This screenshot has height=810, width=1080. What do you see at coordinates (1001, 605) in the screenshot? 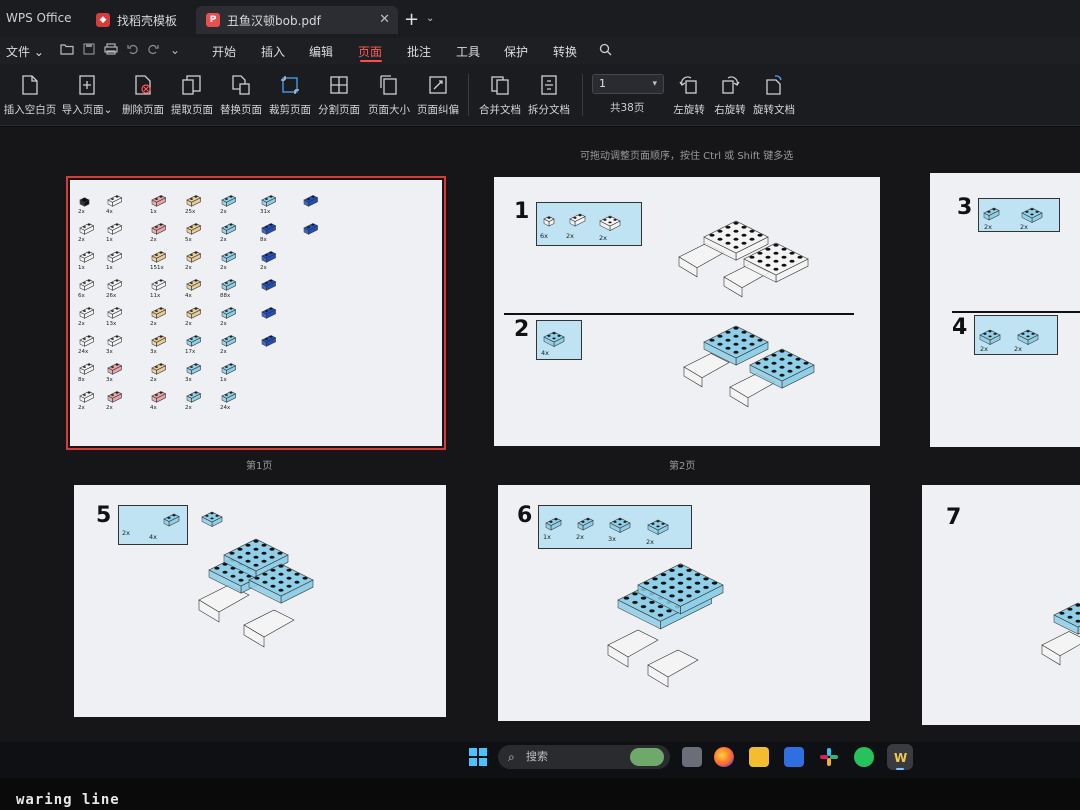
I see `page-thumbnail-7: 7` at bounding box center [1001, 605].